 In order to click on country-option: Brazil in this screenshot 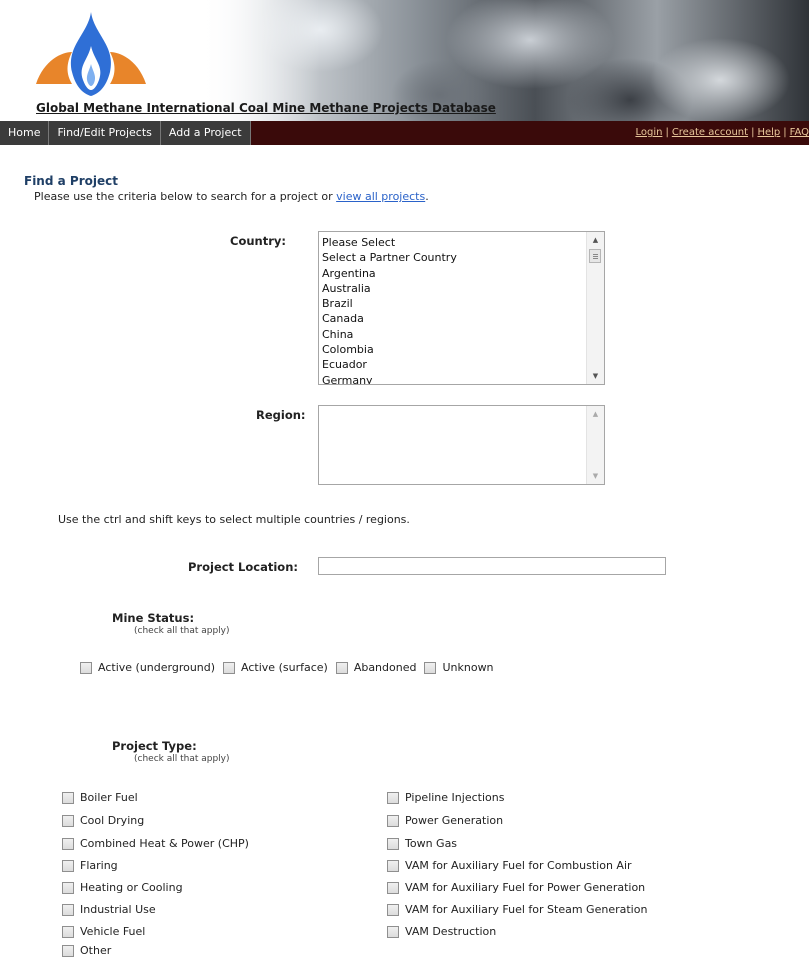, I will do `click(463, 303)`.